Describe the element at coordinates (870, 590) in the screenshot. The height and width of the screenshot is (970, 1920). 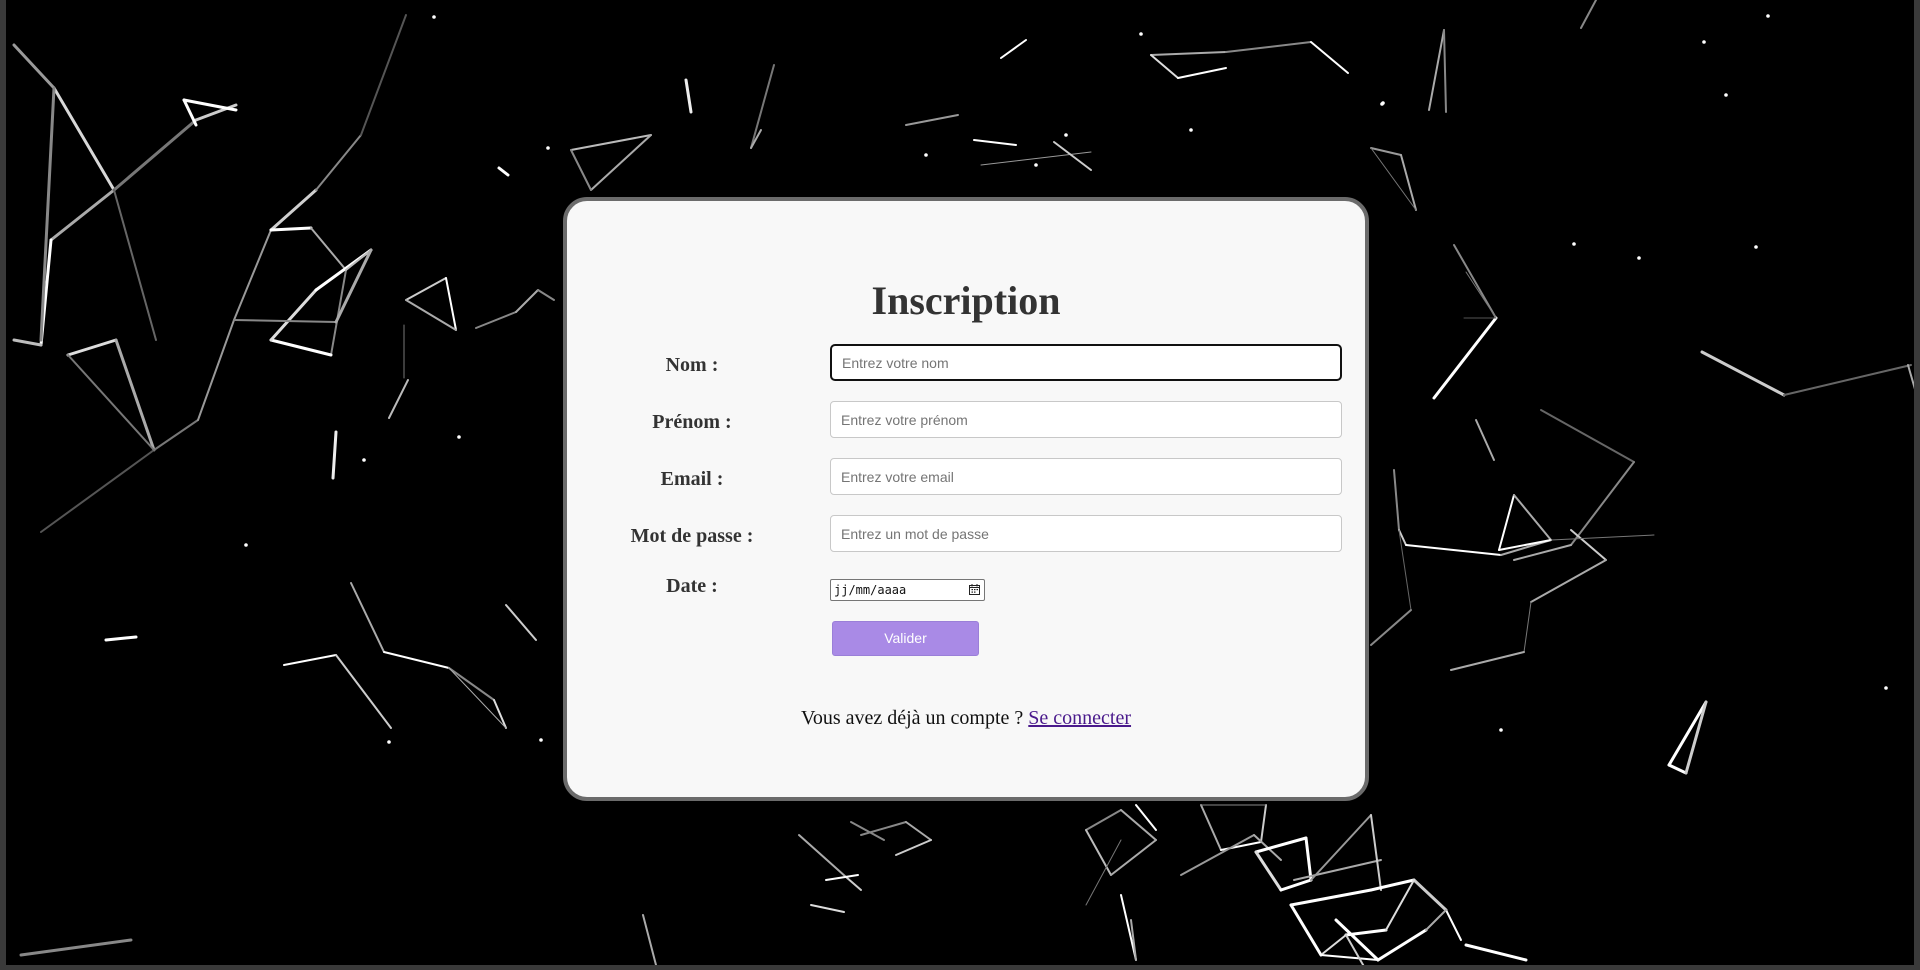
I see `date-placeholder: jj/mm/aaaa` at that location.